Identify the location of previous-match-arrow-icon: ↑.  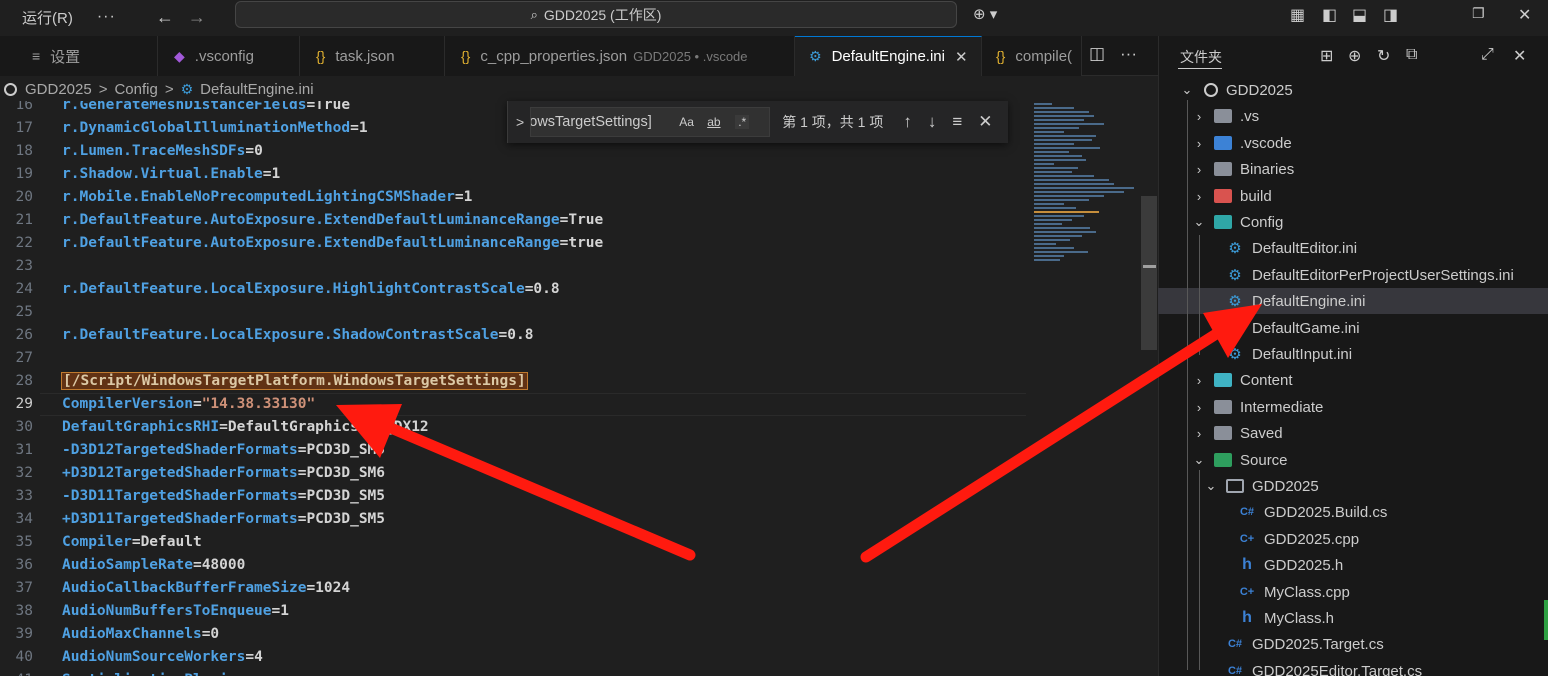
(907, 122).